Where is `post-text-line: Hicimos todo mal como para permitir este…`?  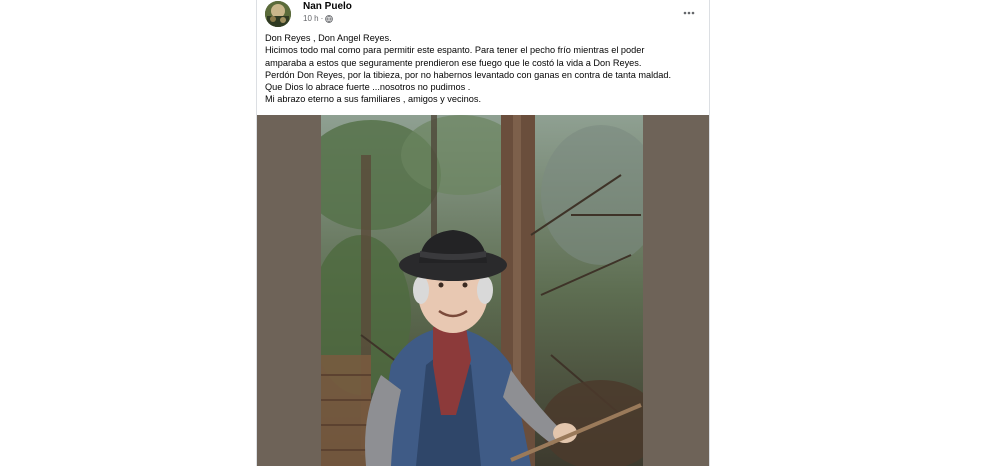
post-text-line: Hicimos todo mal como para permitir este… is located at coordinates (455, 50).